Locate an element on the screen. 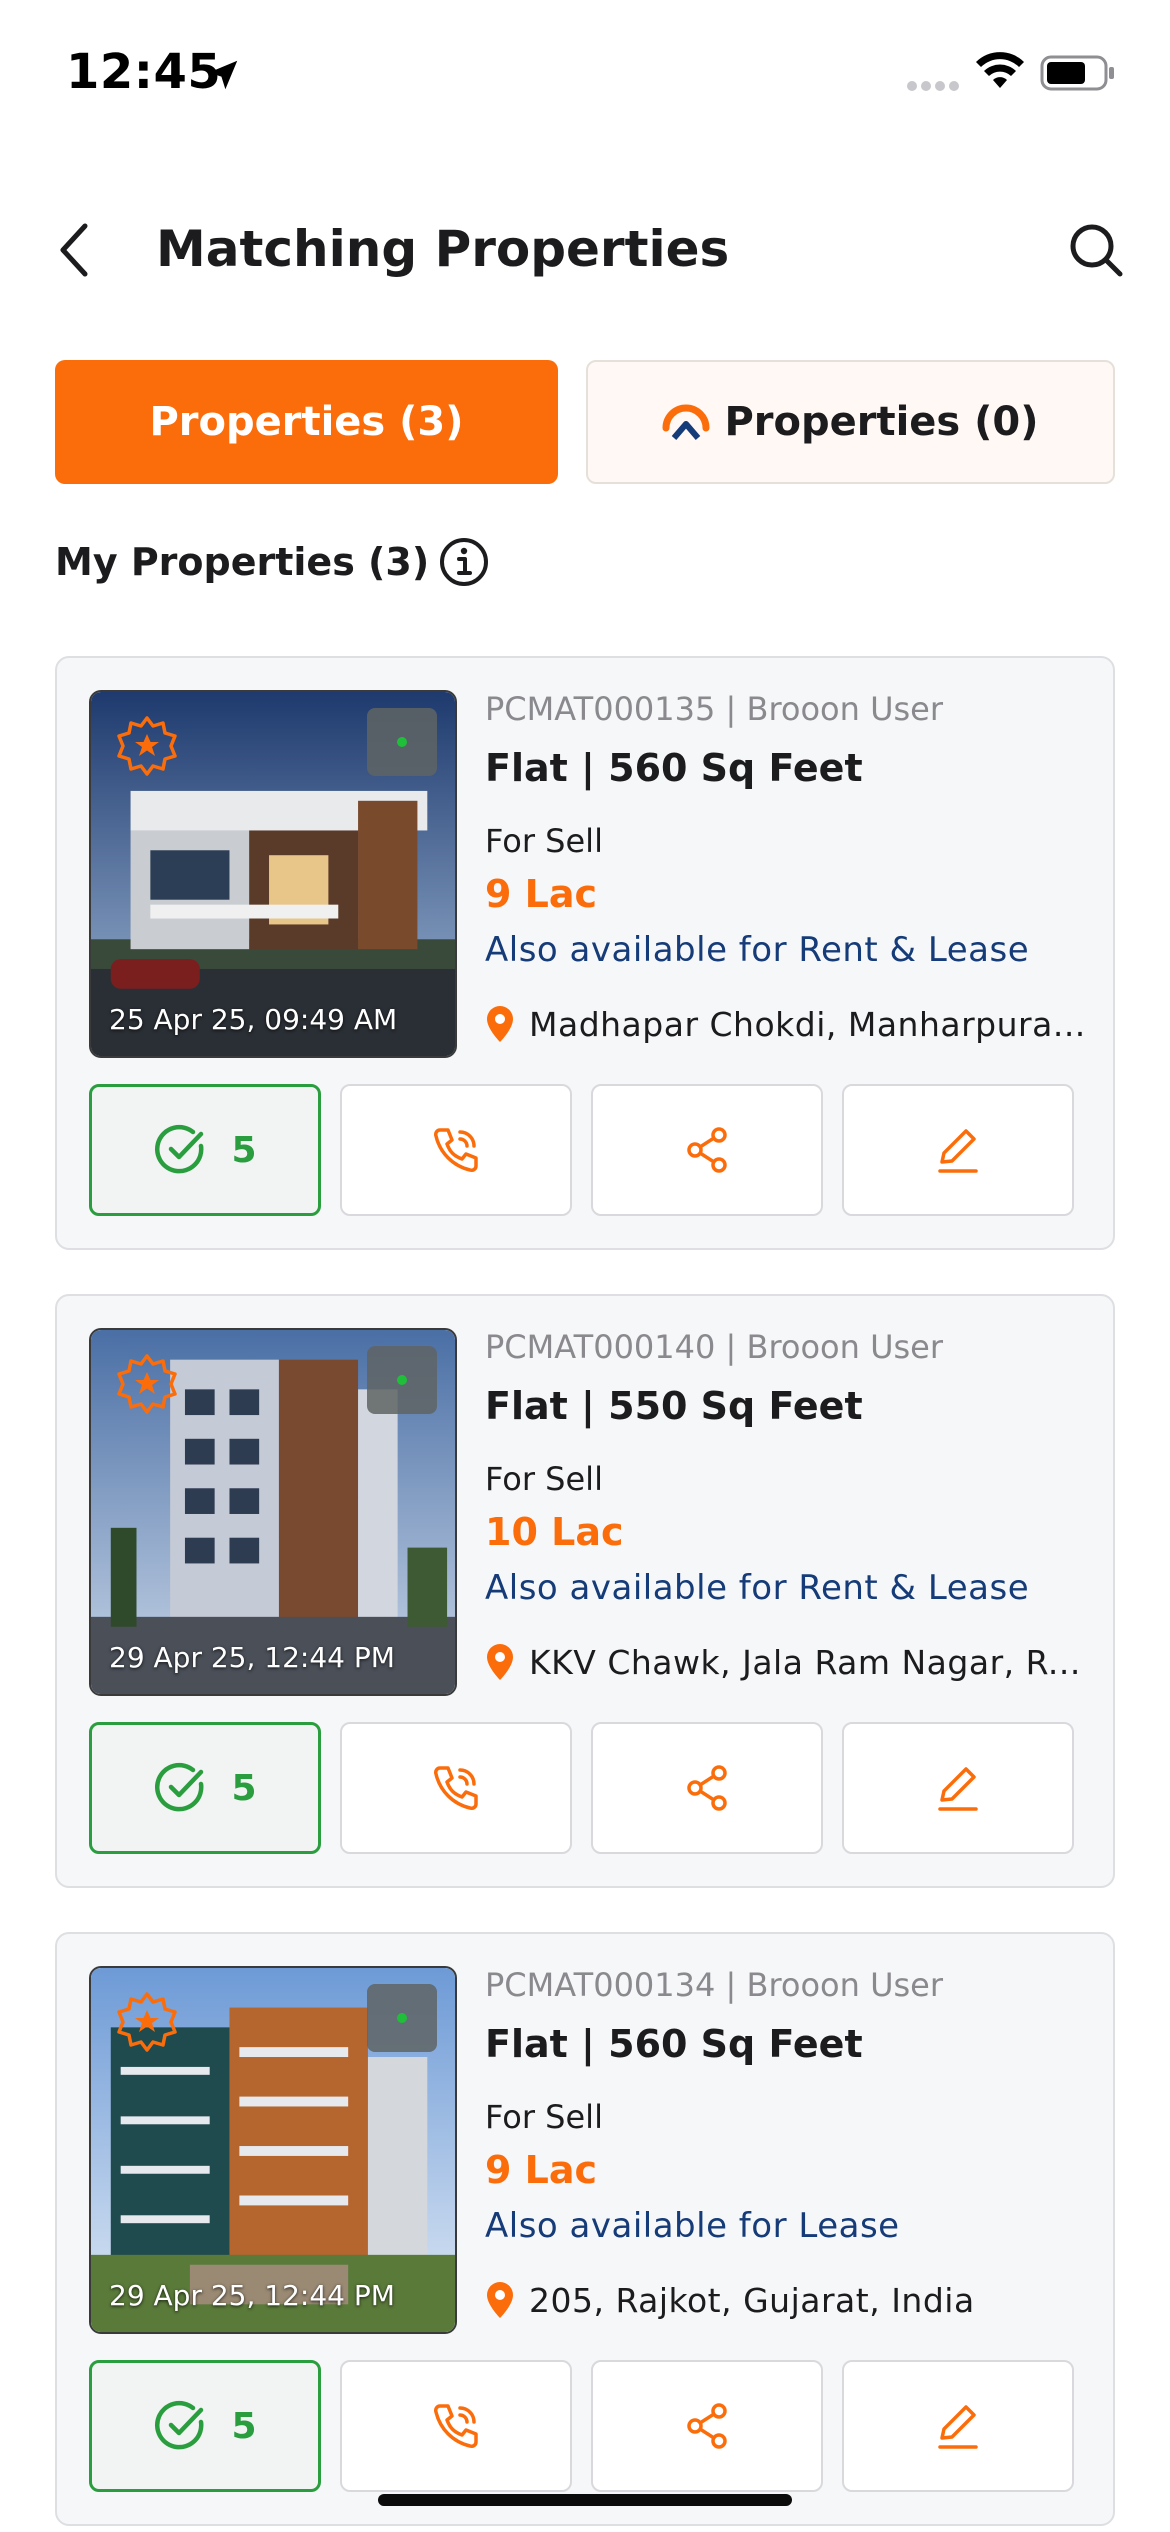 The image size is (1170, 2532). tab-label: Properties (3) is located at coordinates (306, 422).